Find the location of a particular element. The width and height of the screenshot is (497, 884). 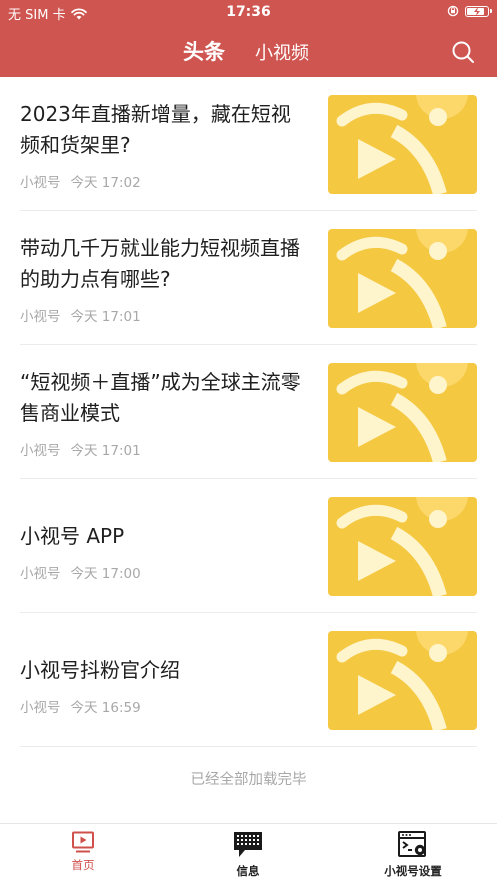

tab-short-video: 小视频 is located at coordinates (282, 52).